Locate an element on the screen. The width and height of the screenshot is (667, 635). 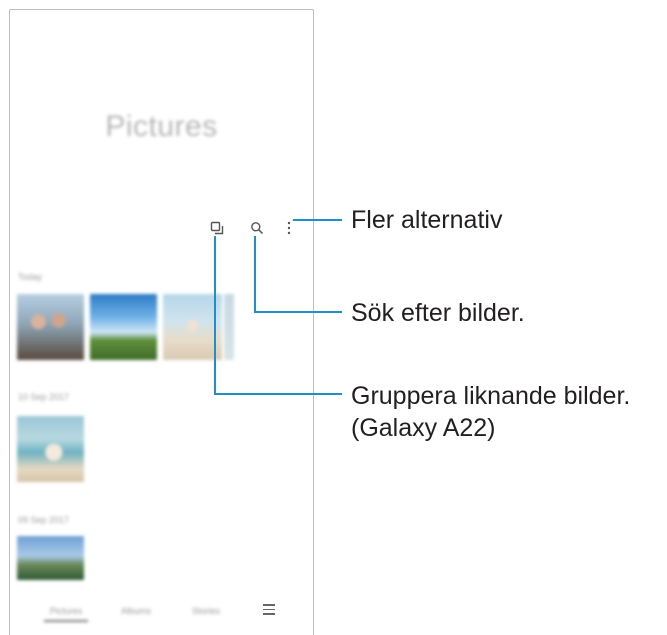
callout-line-group-h is located at coordinates (278, 394).